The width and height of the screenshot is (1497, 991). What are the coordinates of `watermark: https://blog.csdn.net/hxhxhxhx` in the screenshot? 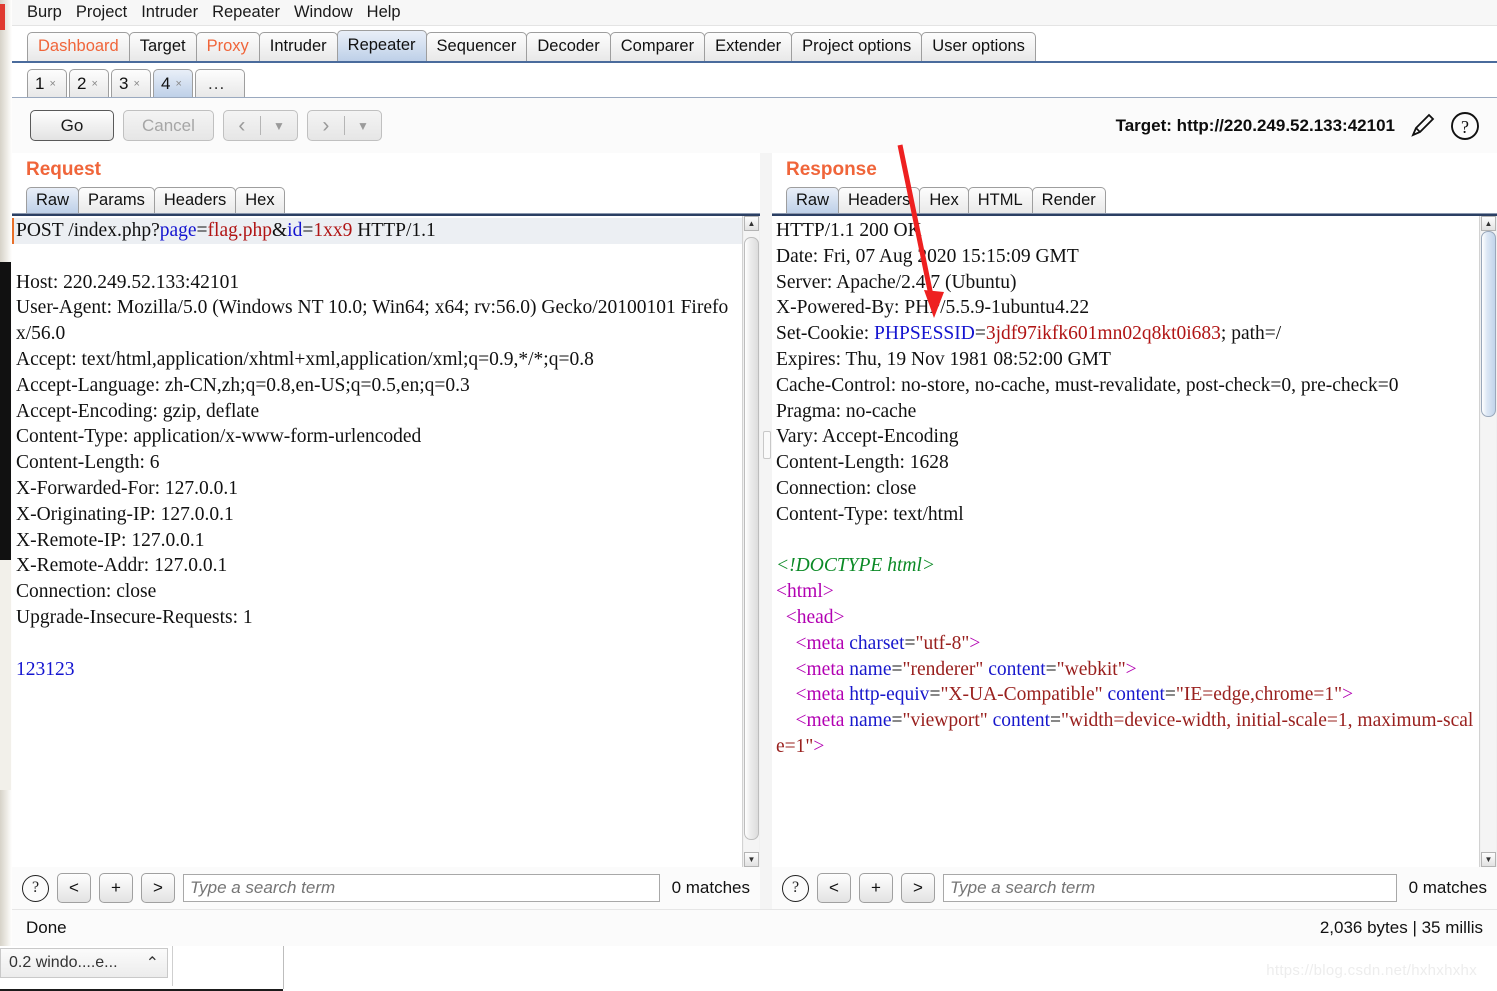 It's located at (1371, 970).